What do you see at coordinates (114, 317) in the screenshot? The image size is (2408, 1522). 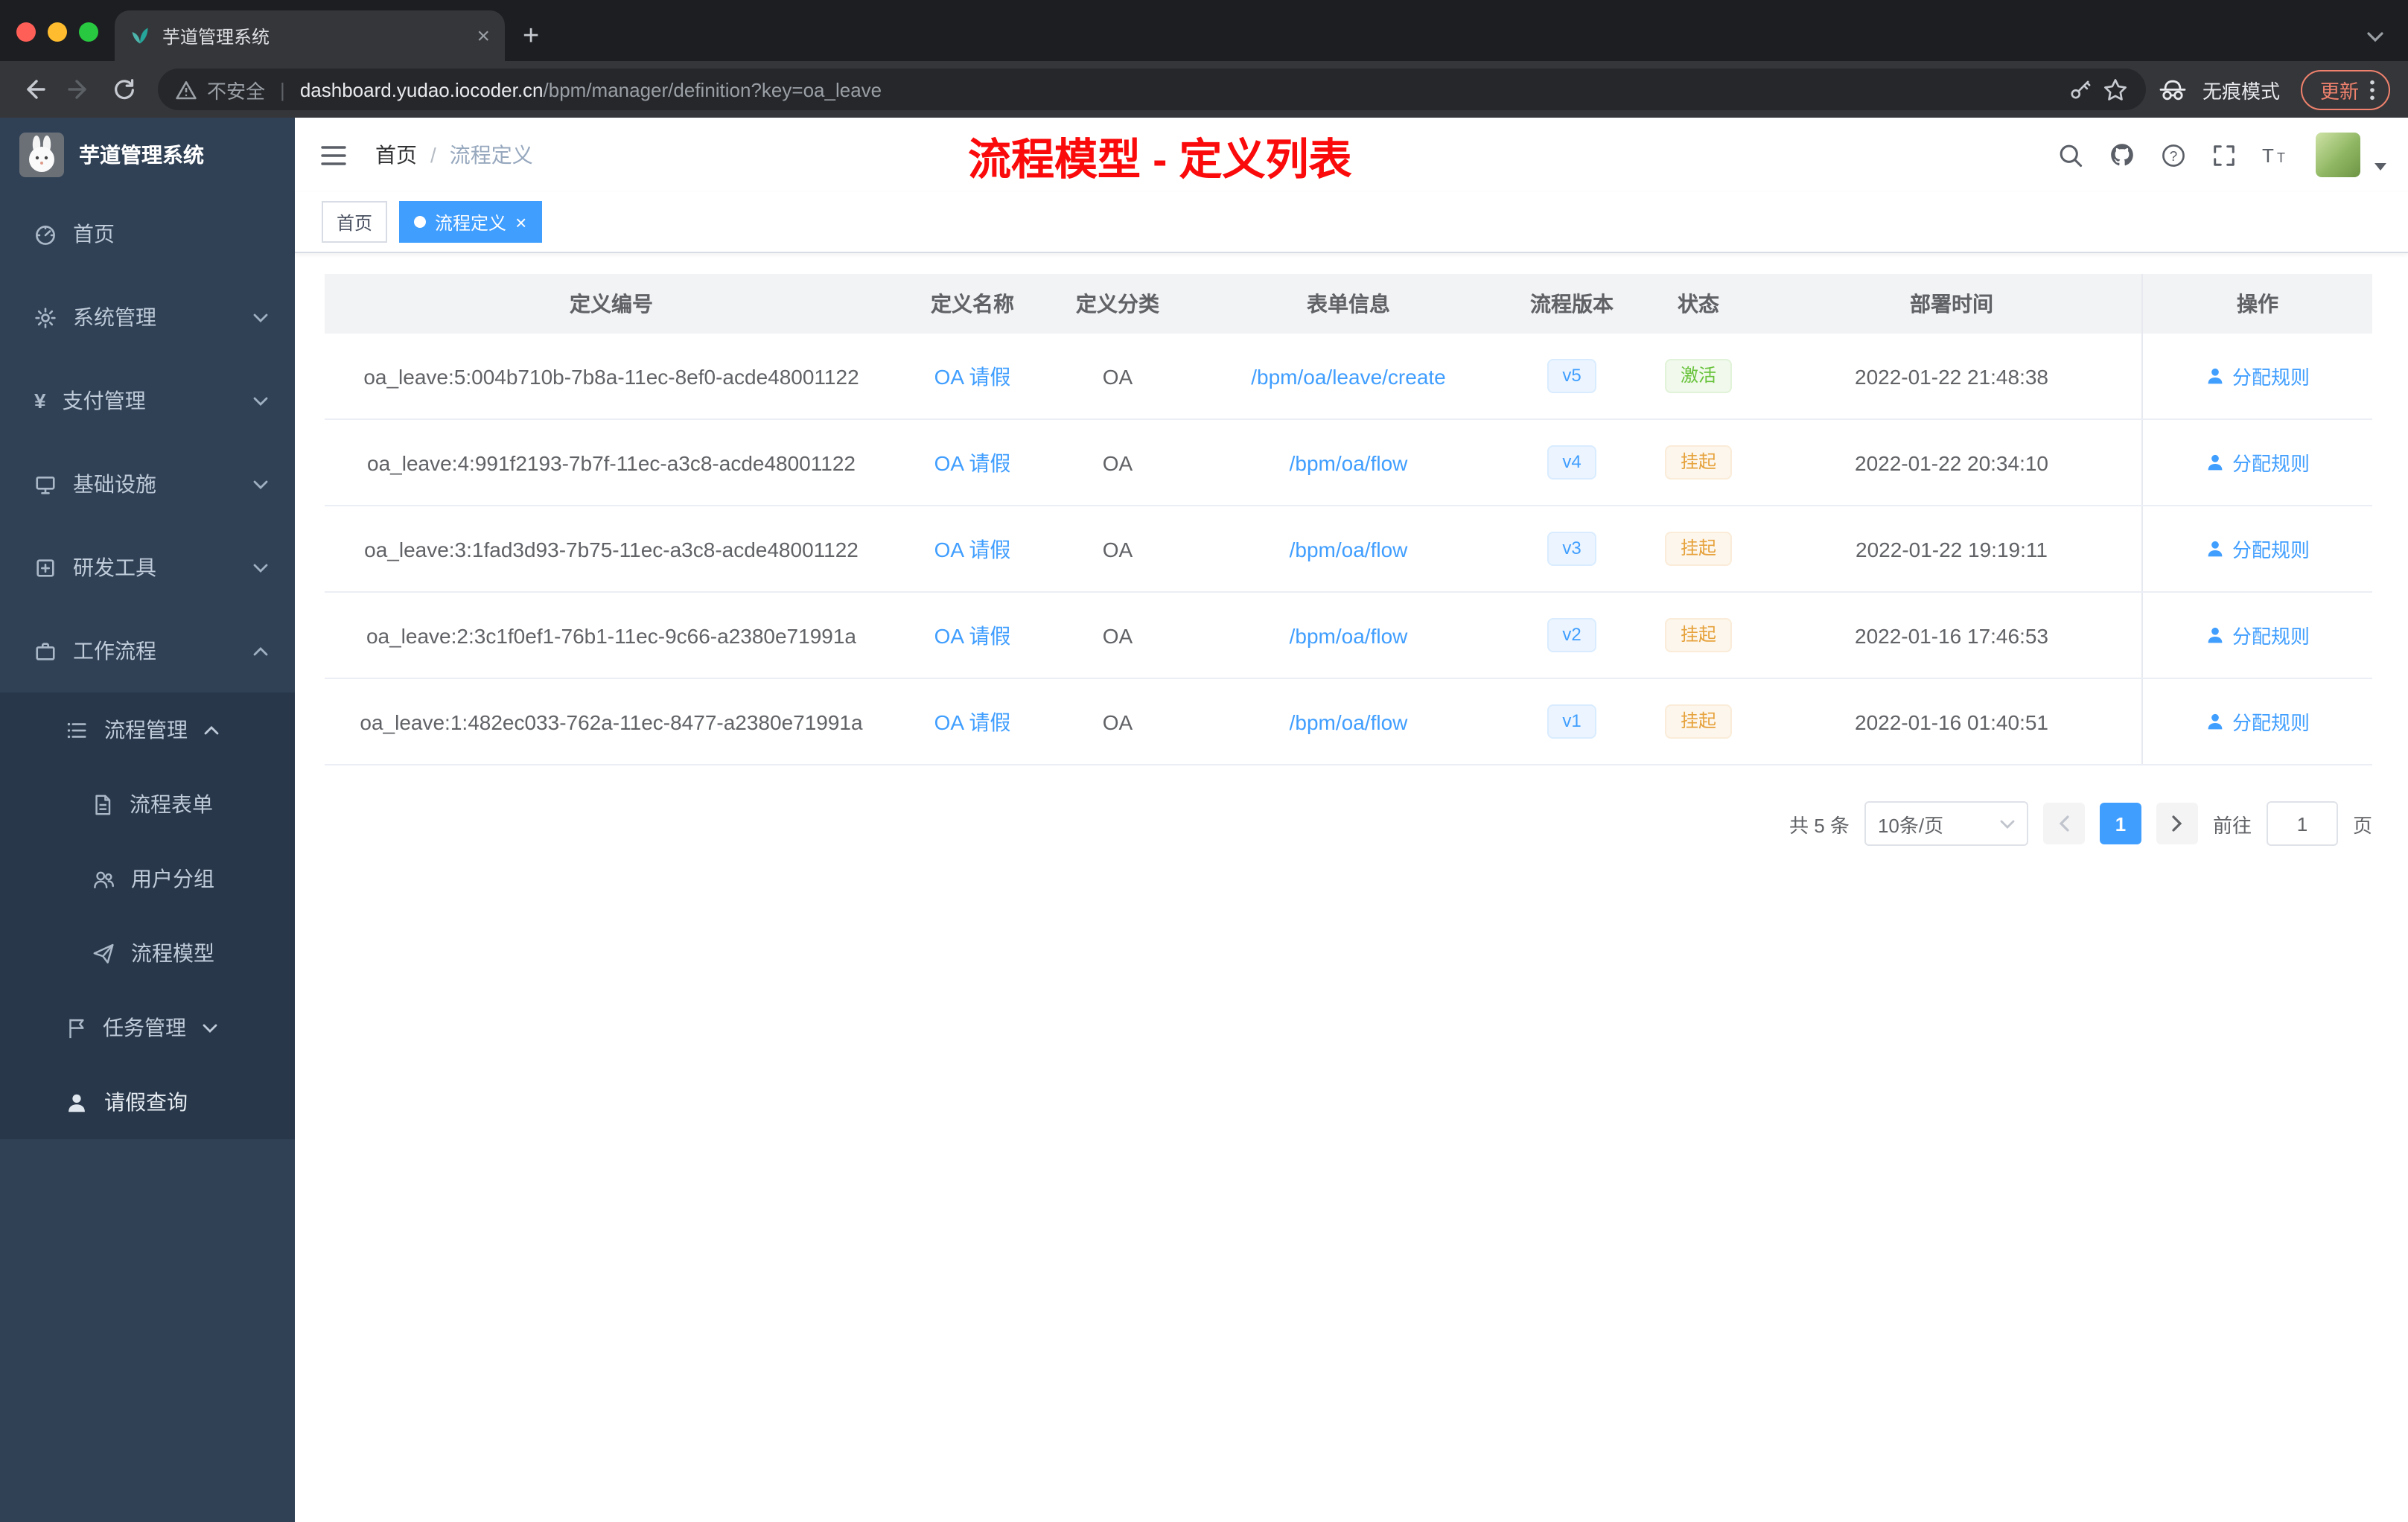 I see `sidebar-item-label: 系统管理` at bounding box center [114, 317].